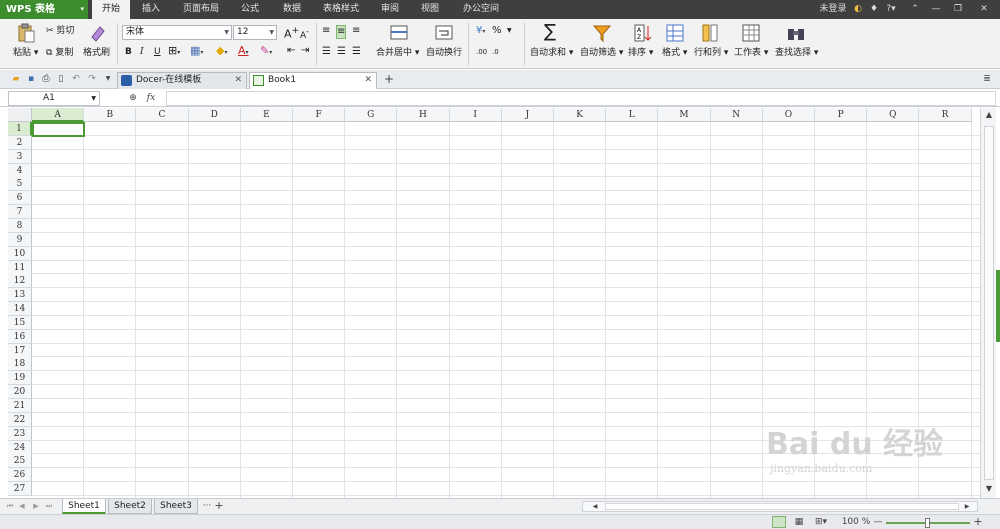 Image resolution: width=1000 pixels, height=529 pixels. What do you see at coordinates (987, 79) in the screenshot?
I see `tab-list-icon: ≣` at bounding box center [987, 79].